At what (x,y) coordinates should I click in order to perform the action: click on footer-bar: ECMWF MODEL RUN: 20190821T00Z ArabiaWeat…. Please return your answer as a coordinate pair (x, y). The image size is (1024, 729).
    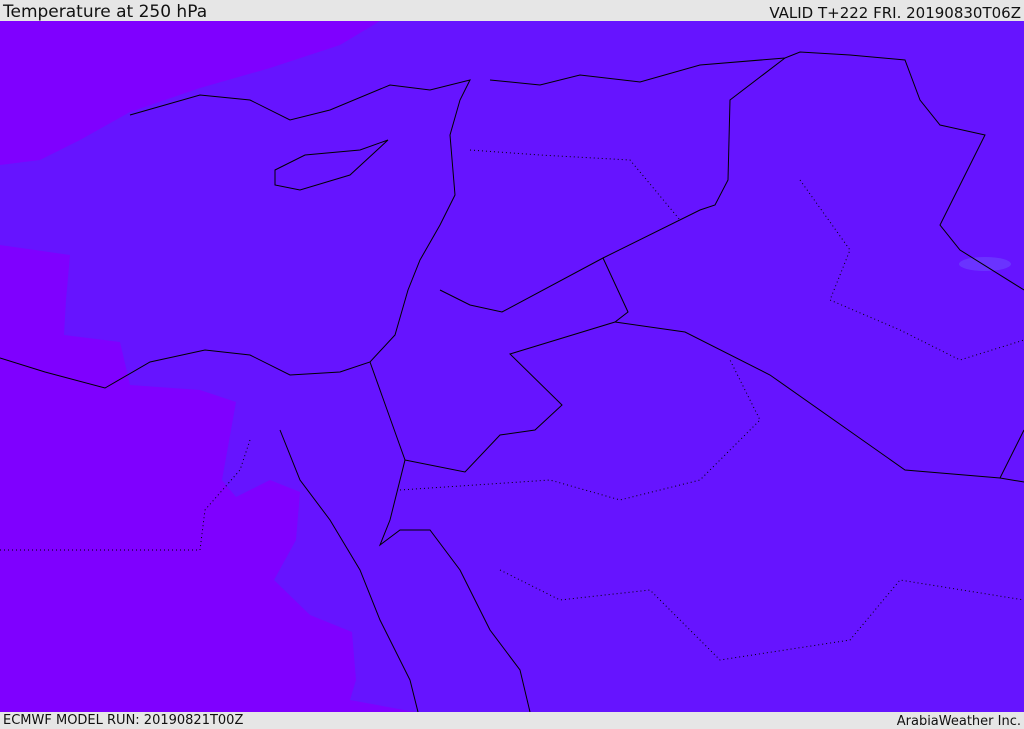
    Looking at the image, I should click on (512, 720).